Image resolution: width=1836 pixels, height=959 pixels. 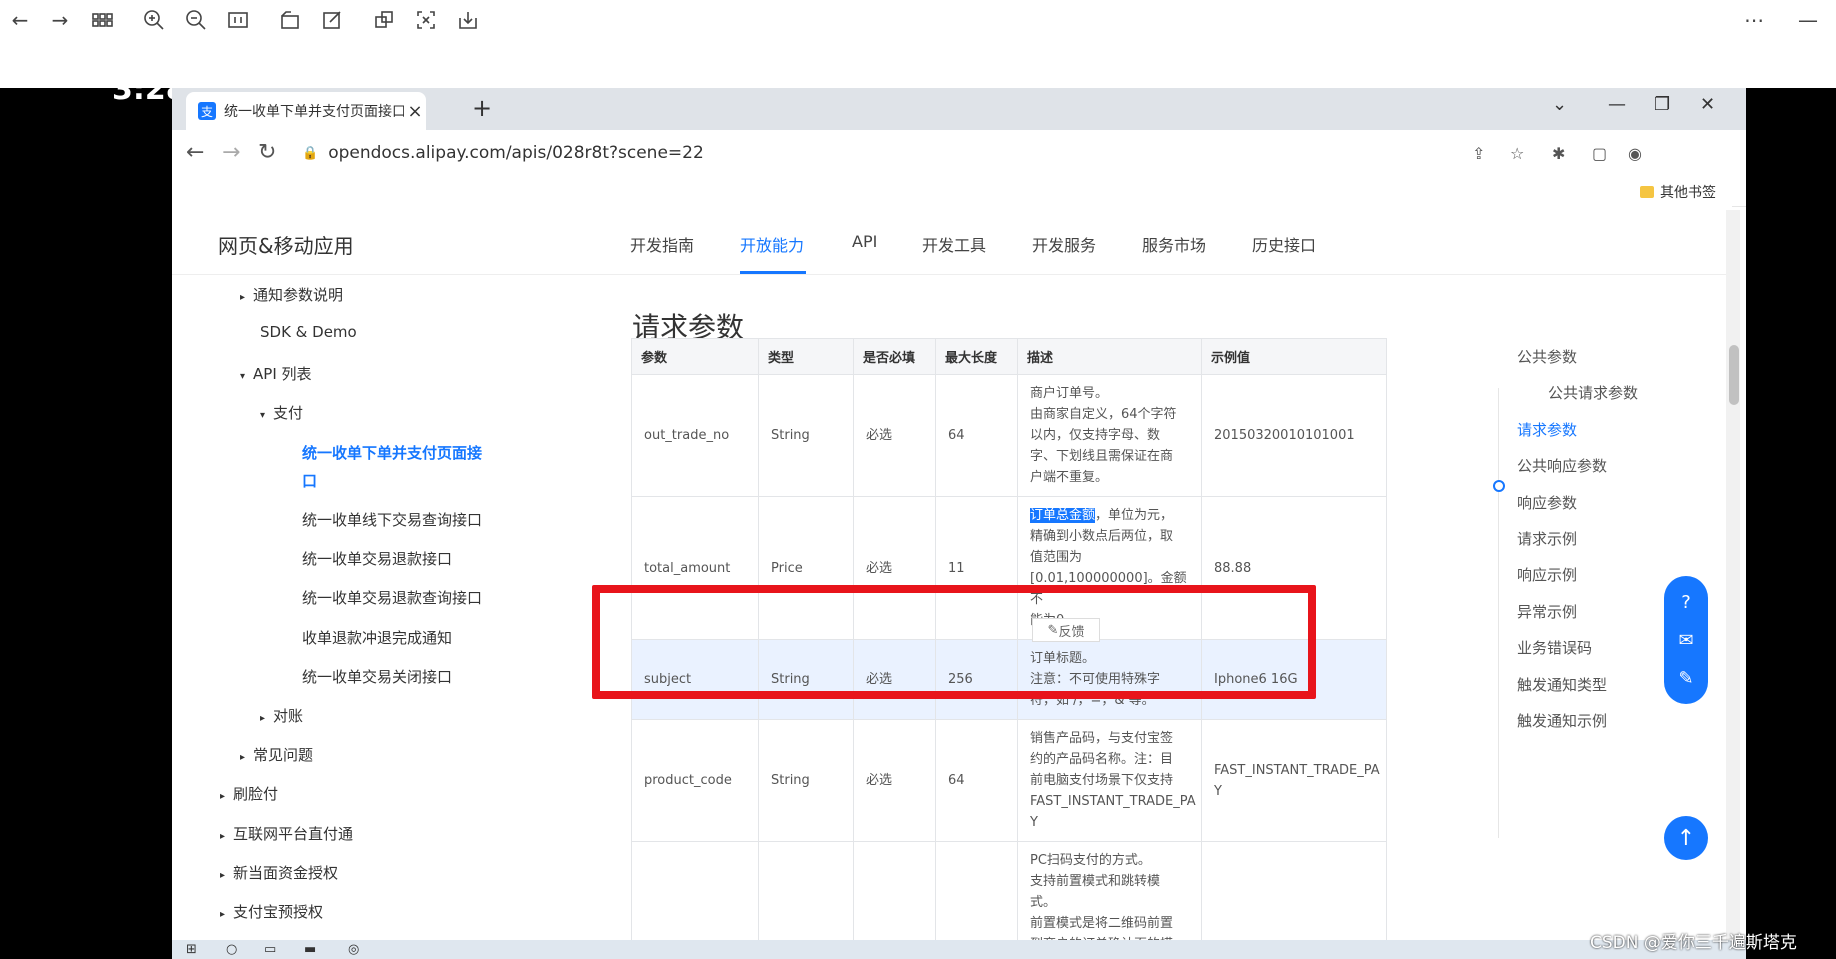 What do you see at coordinates (806, 892) in the screenshot?
I see `param-type` at bounding box center [806, 892].